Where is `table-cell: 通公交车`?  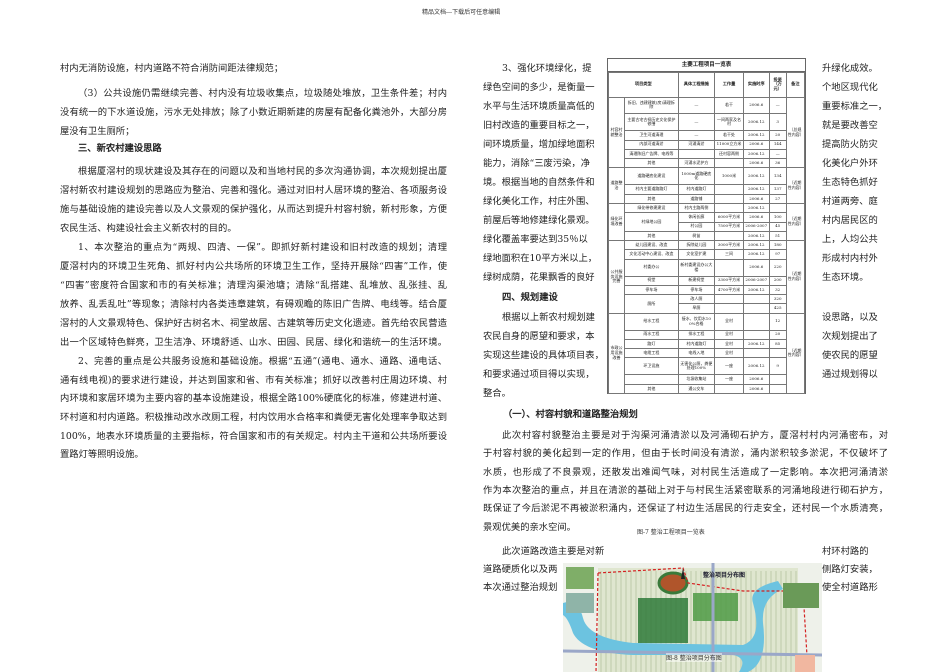 table-cell: 通公交车 is located at coordinates (696, 389).